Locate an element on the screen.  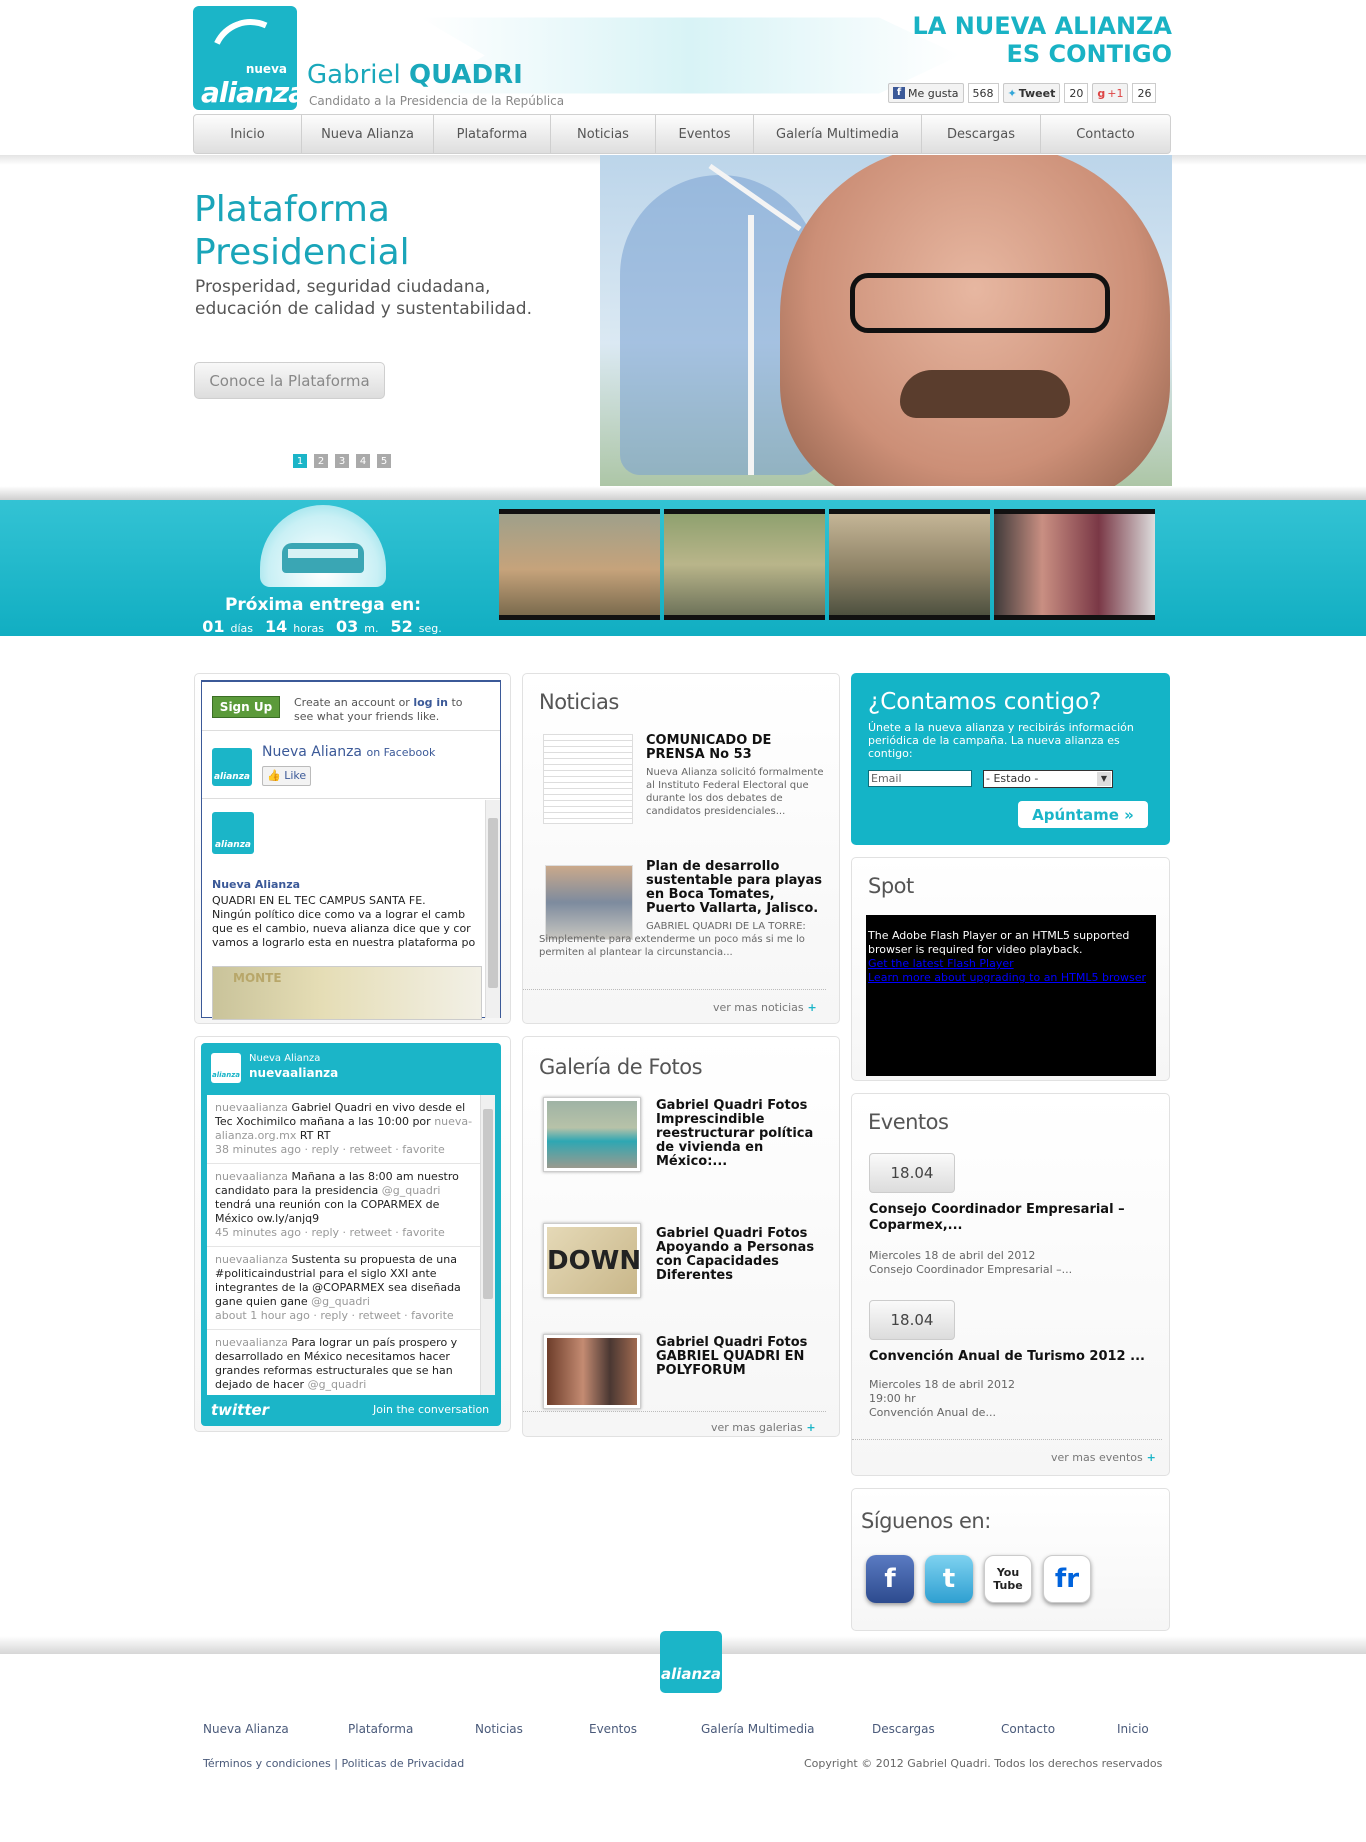
slider-page-4: 4 is located at coordinates (363, 461).